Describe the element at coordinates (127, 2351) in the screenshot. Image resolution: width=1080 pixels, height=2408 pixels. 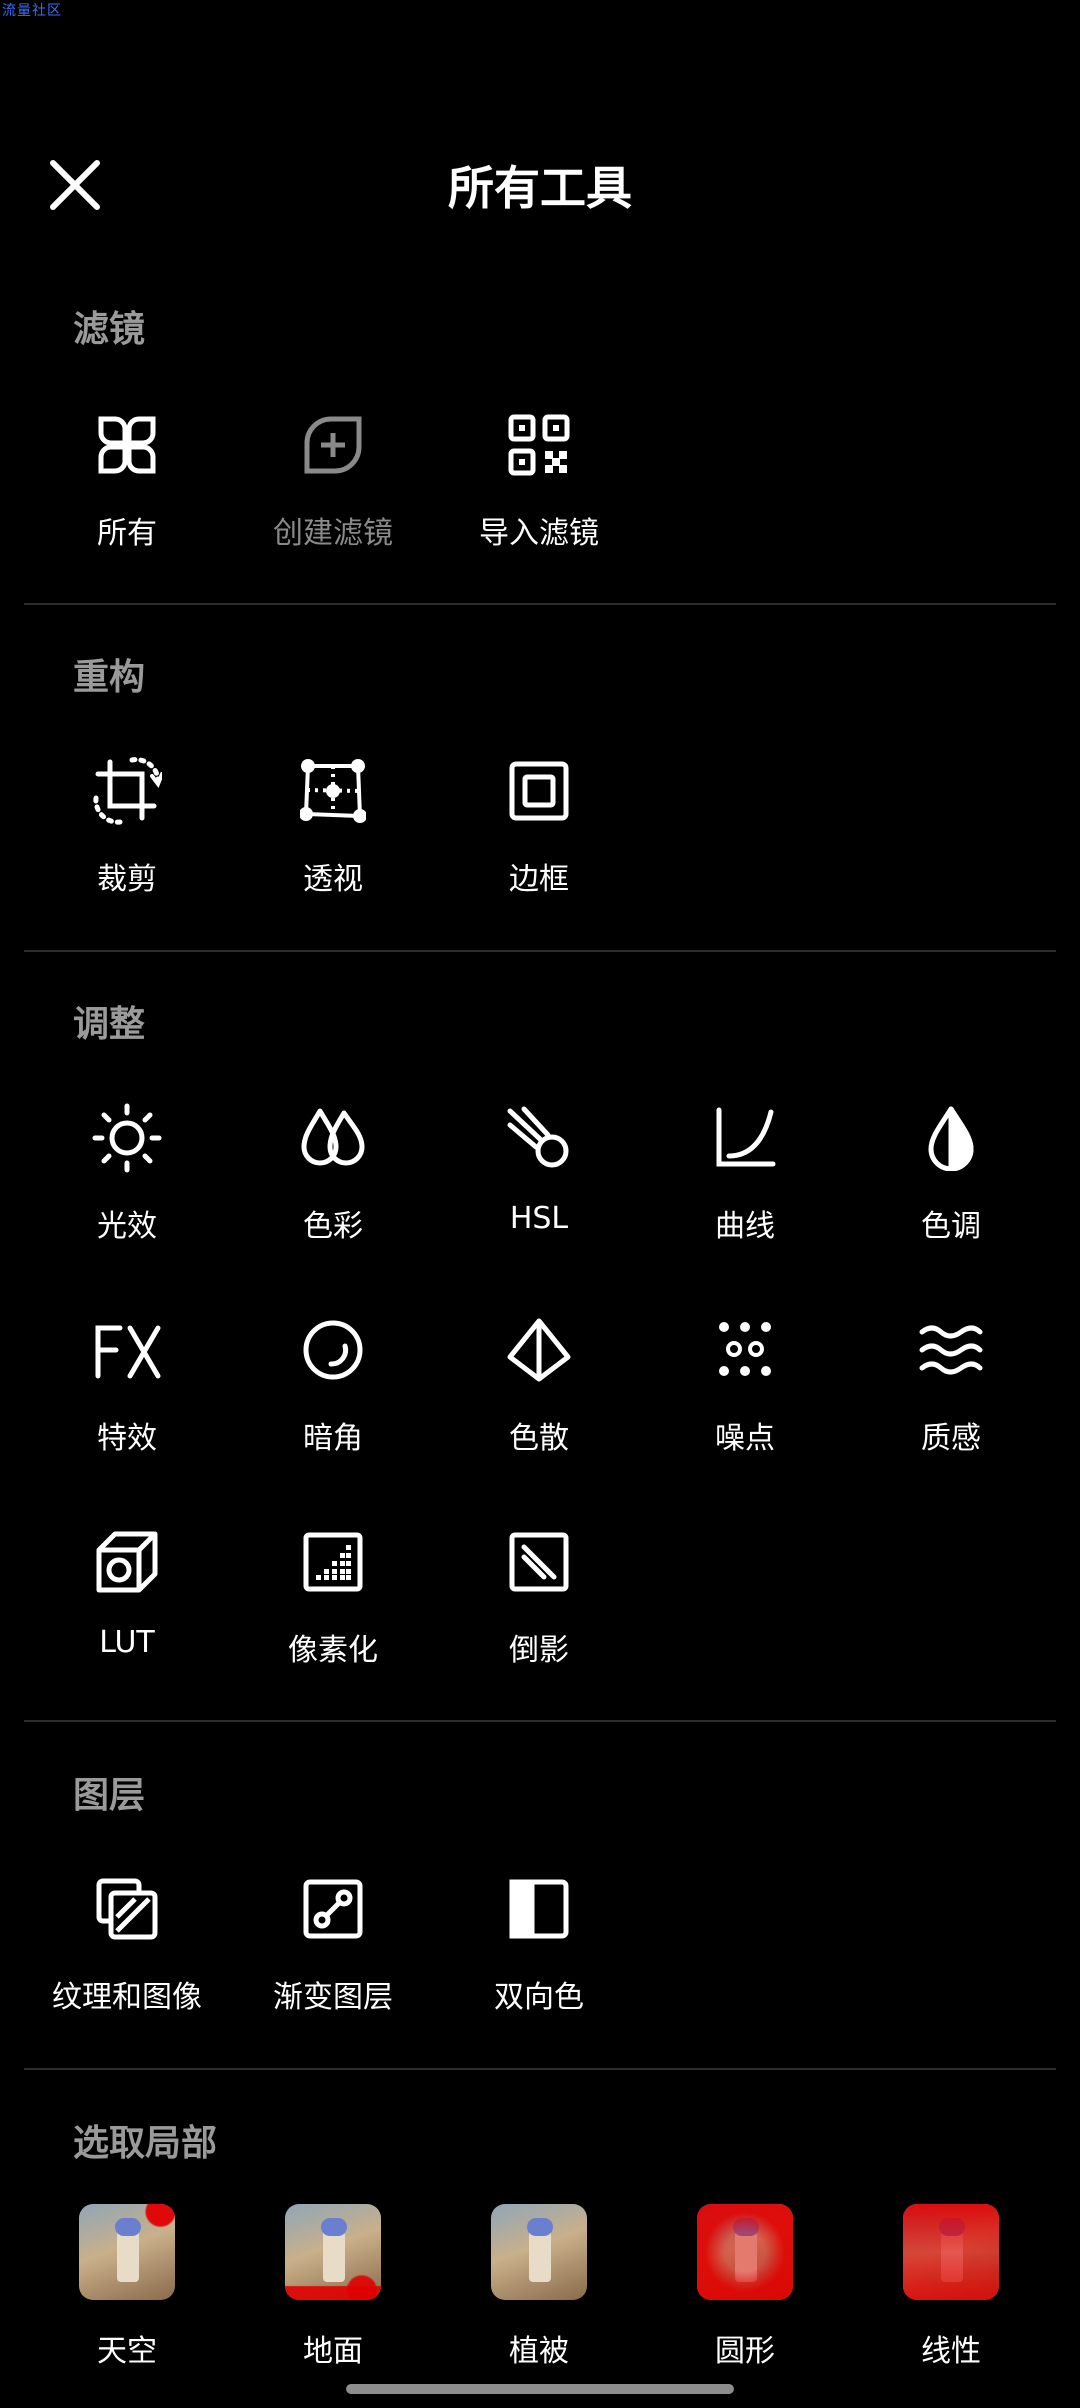
I see `tool-label: 天空` at that location.